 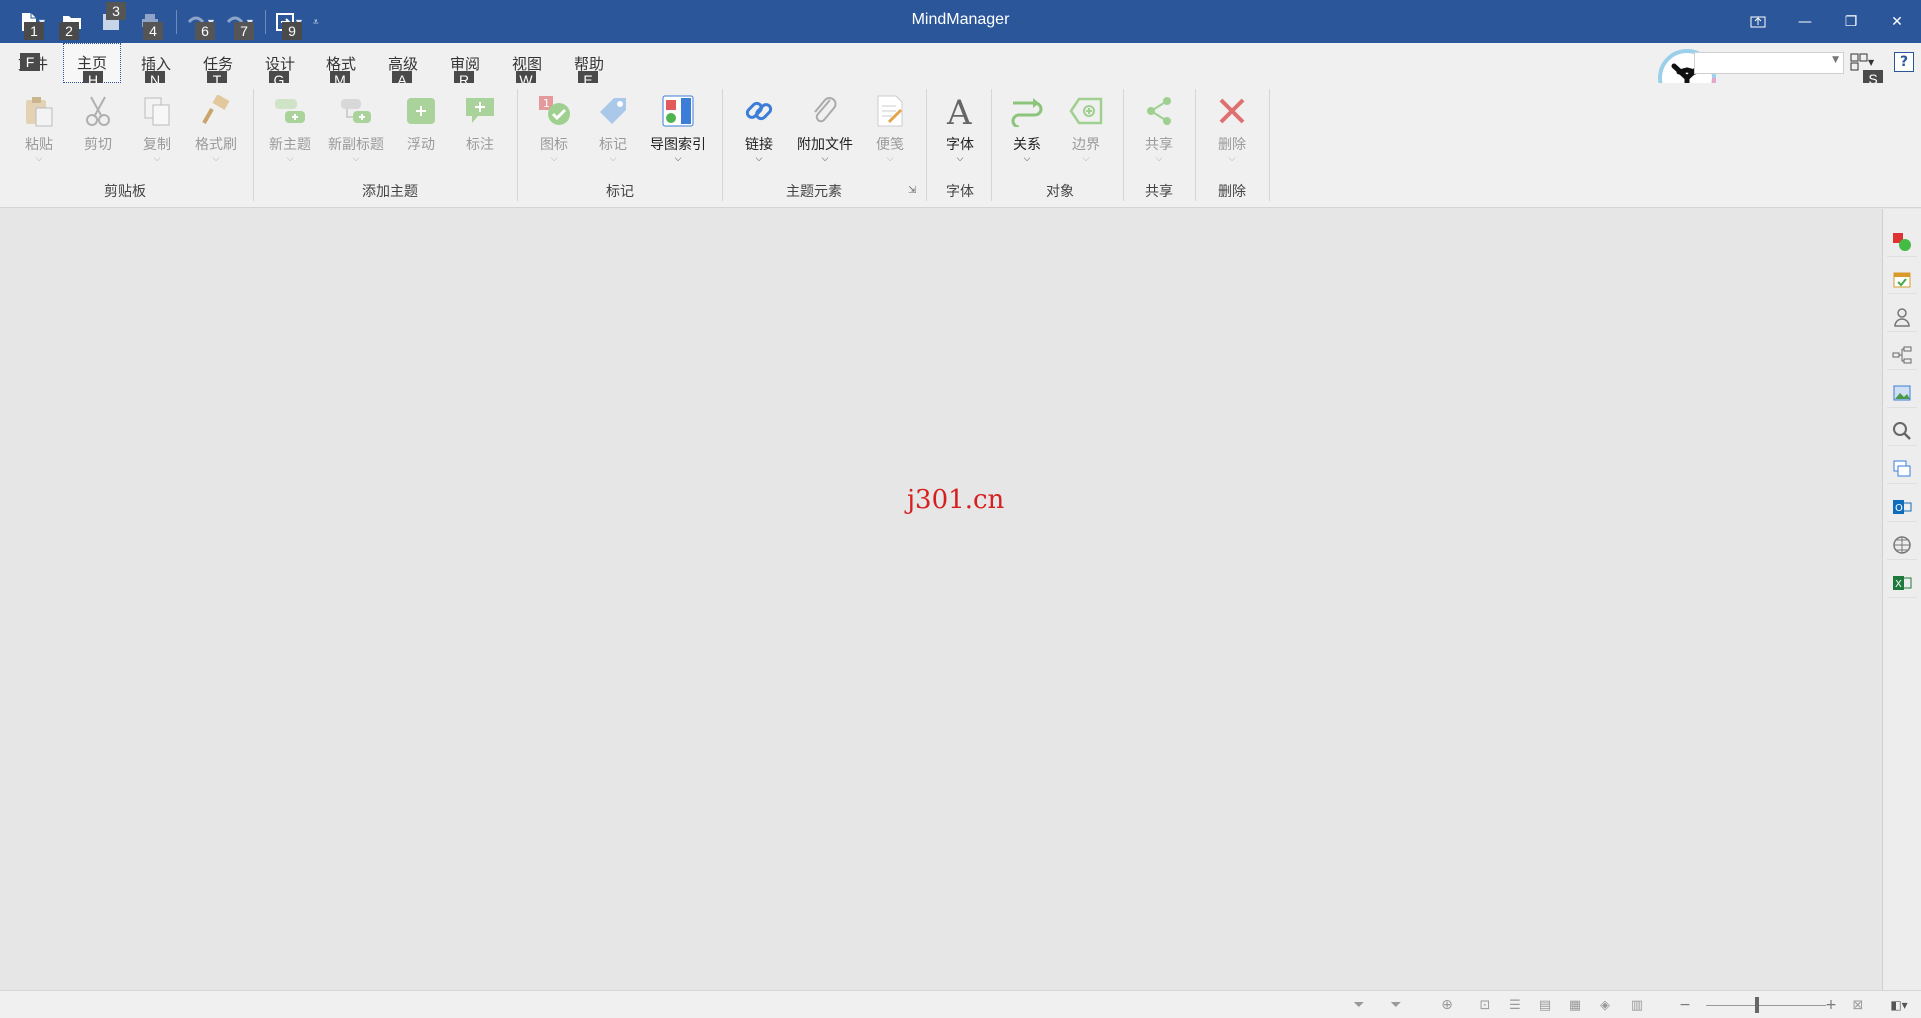 What do you see at coordinates (1159, 127) in the screenshot?
I see `share-button: 共享 ⌵` at bounding box center [1159, 127].